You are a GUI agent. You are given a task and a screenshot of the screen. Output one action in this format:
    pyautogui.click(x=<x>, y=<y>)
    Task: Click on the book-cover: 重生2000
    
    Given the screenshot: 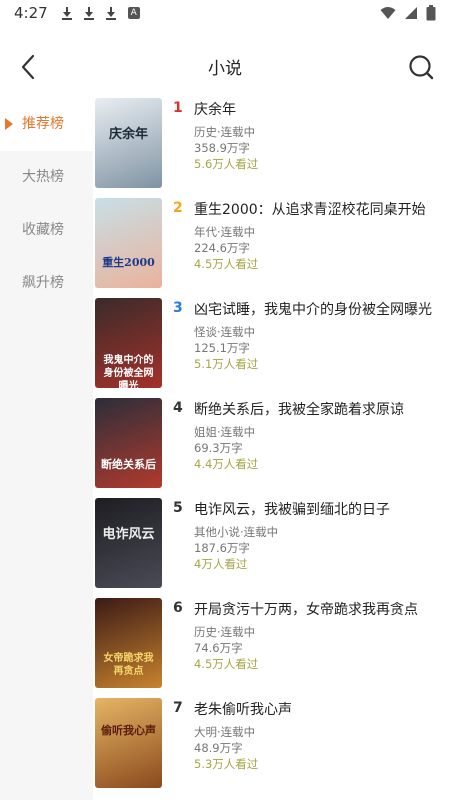 What is the action you would take?
    pyautogui.click(x=128, y=243)
    